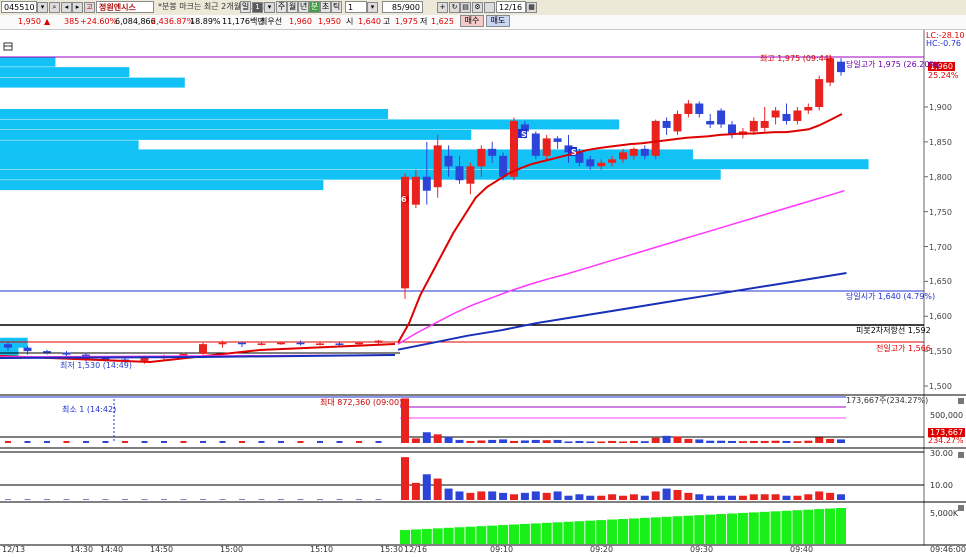  I want to click on time-tick-label: 09:46:00, so click(948, 549).